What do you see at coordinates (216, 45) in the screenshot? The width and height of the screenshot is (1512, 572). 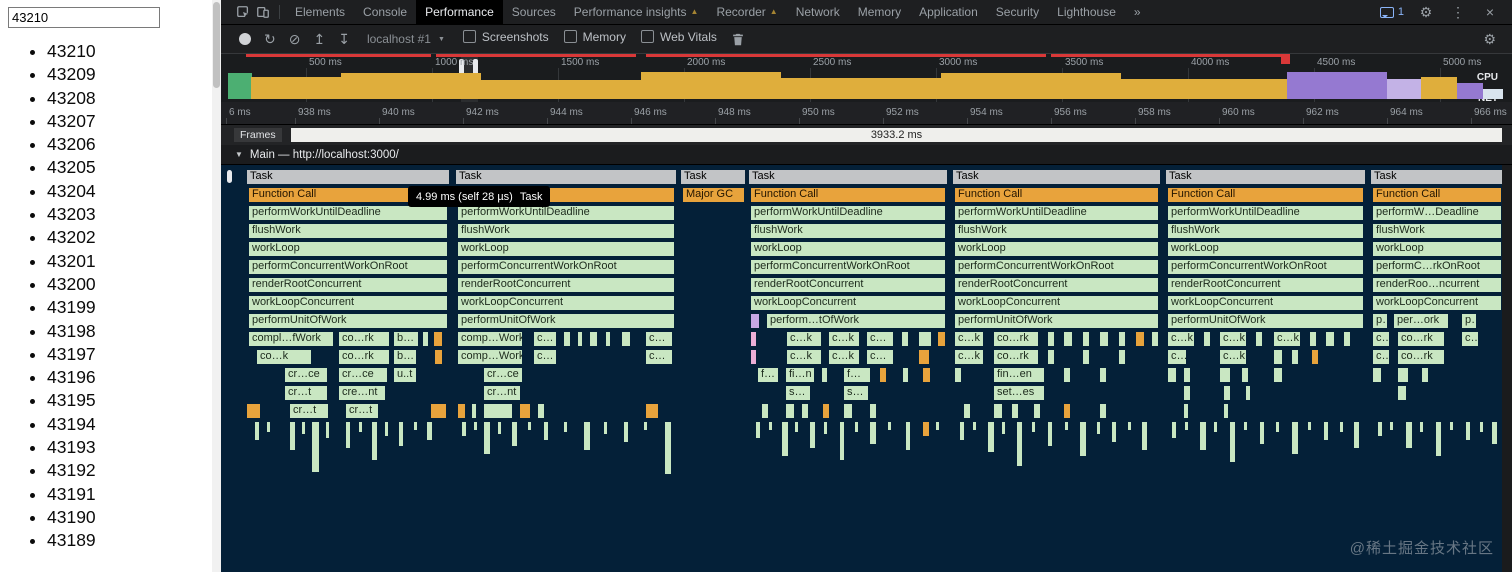 I see `page-scrollbar-thumb` at bounding box center [216, 45].